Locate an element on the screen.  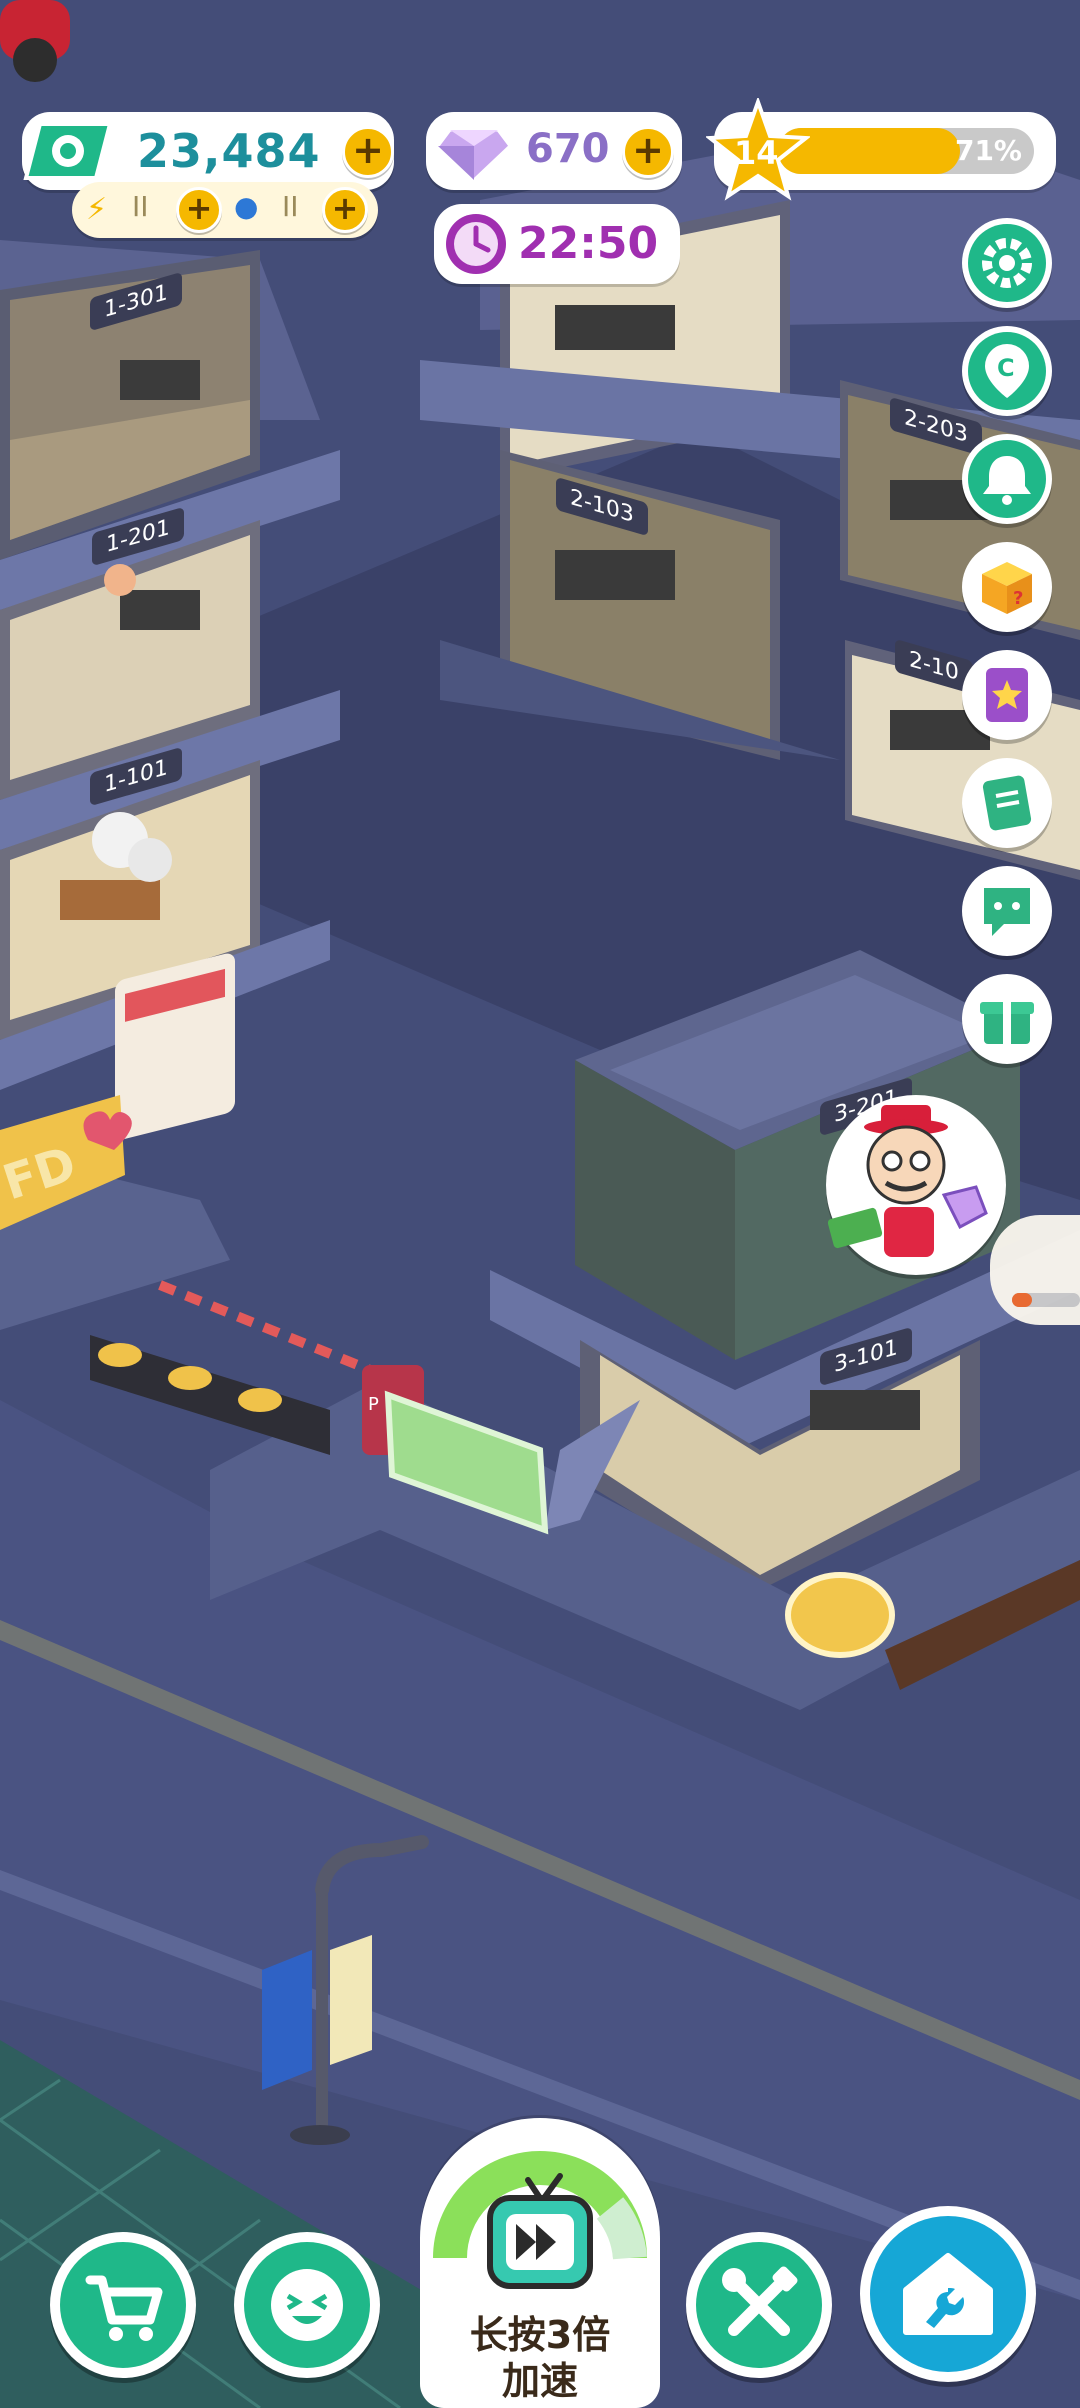
level-percent: 71% is located at coordinates (988, 150).